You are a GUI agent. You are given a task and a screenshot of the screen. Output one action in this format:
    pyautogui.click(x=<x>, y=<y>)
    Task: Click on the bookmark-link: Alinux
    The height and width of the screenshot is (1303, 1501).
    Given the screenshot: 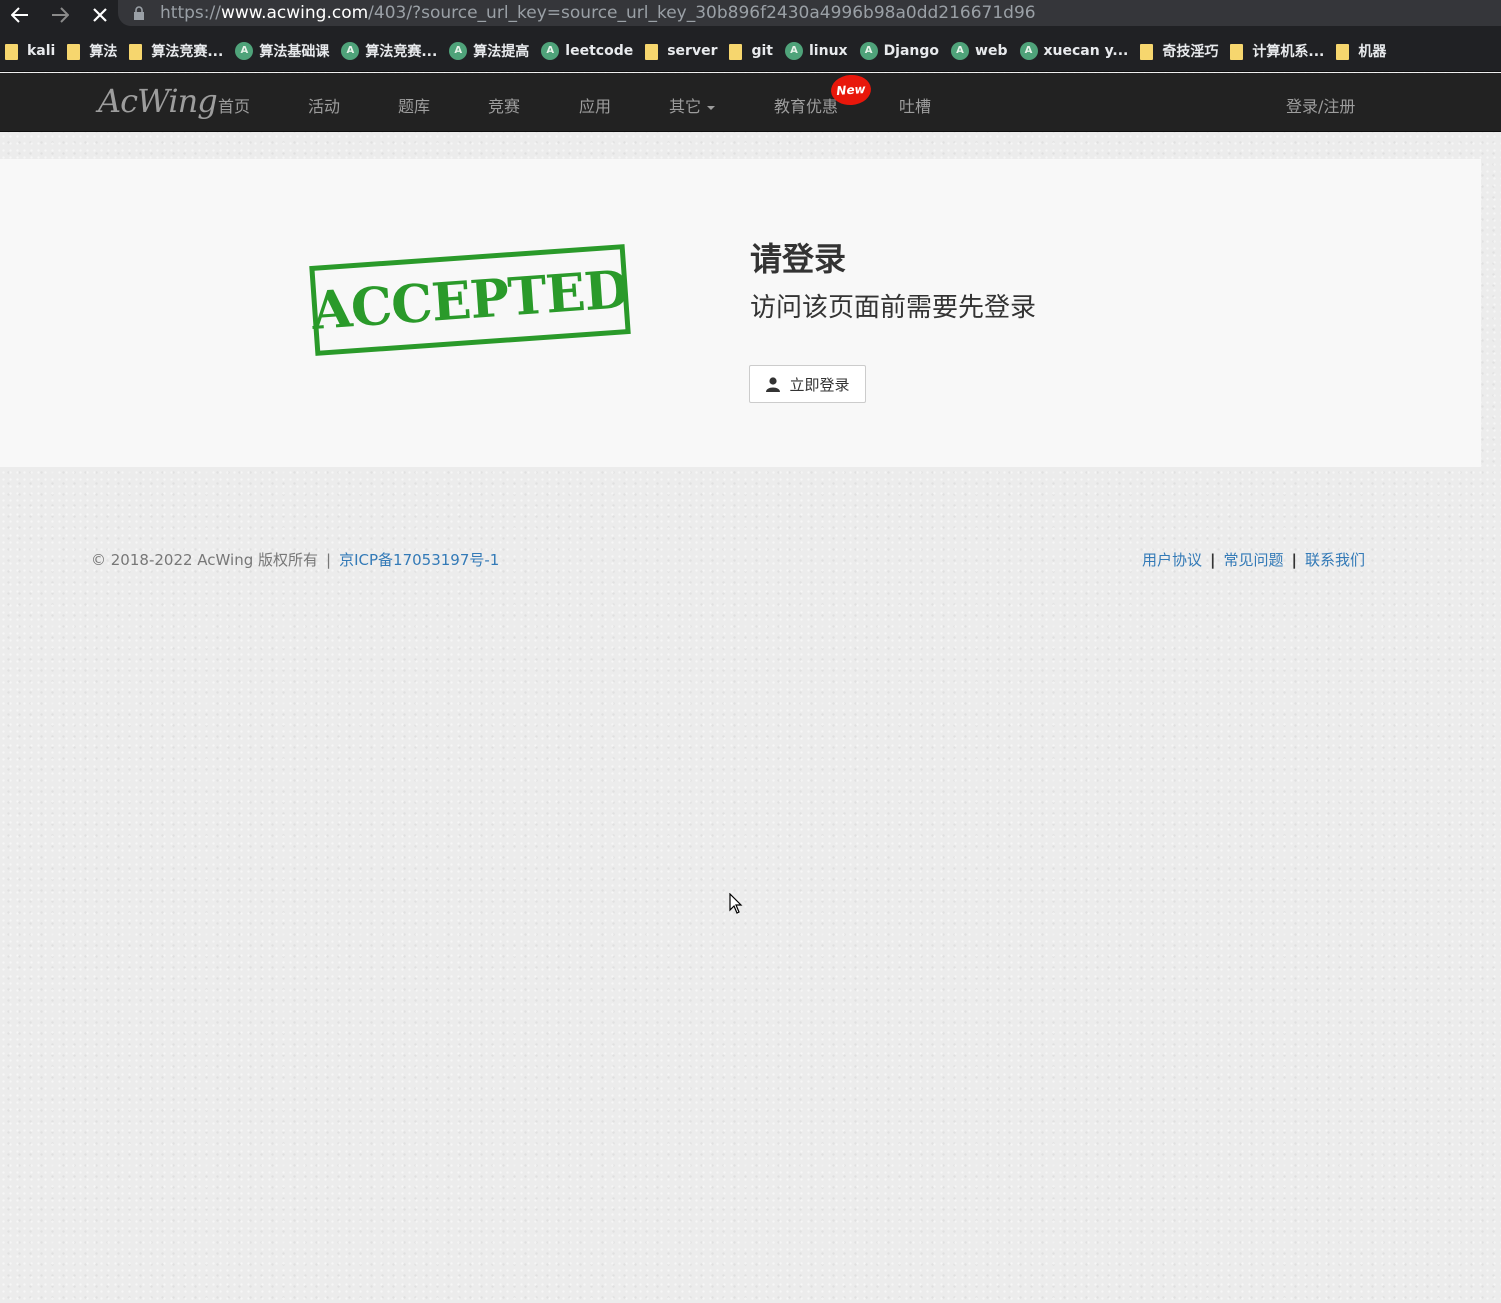 What is the action you would take?
    pyautogui.click(x=817, y=50)
    